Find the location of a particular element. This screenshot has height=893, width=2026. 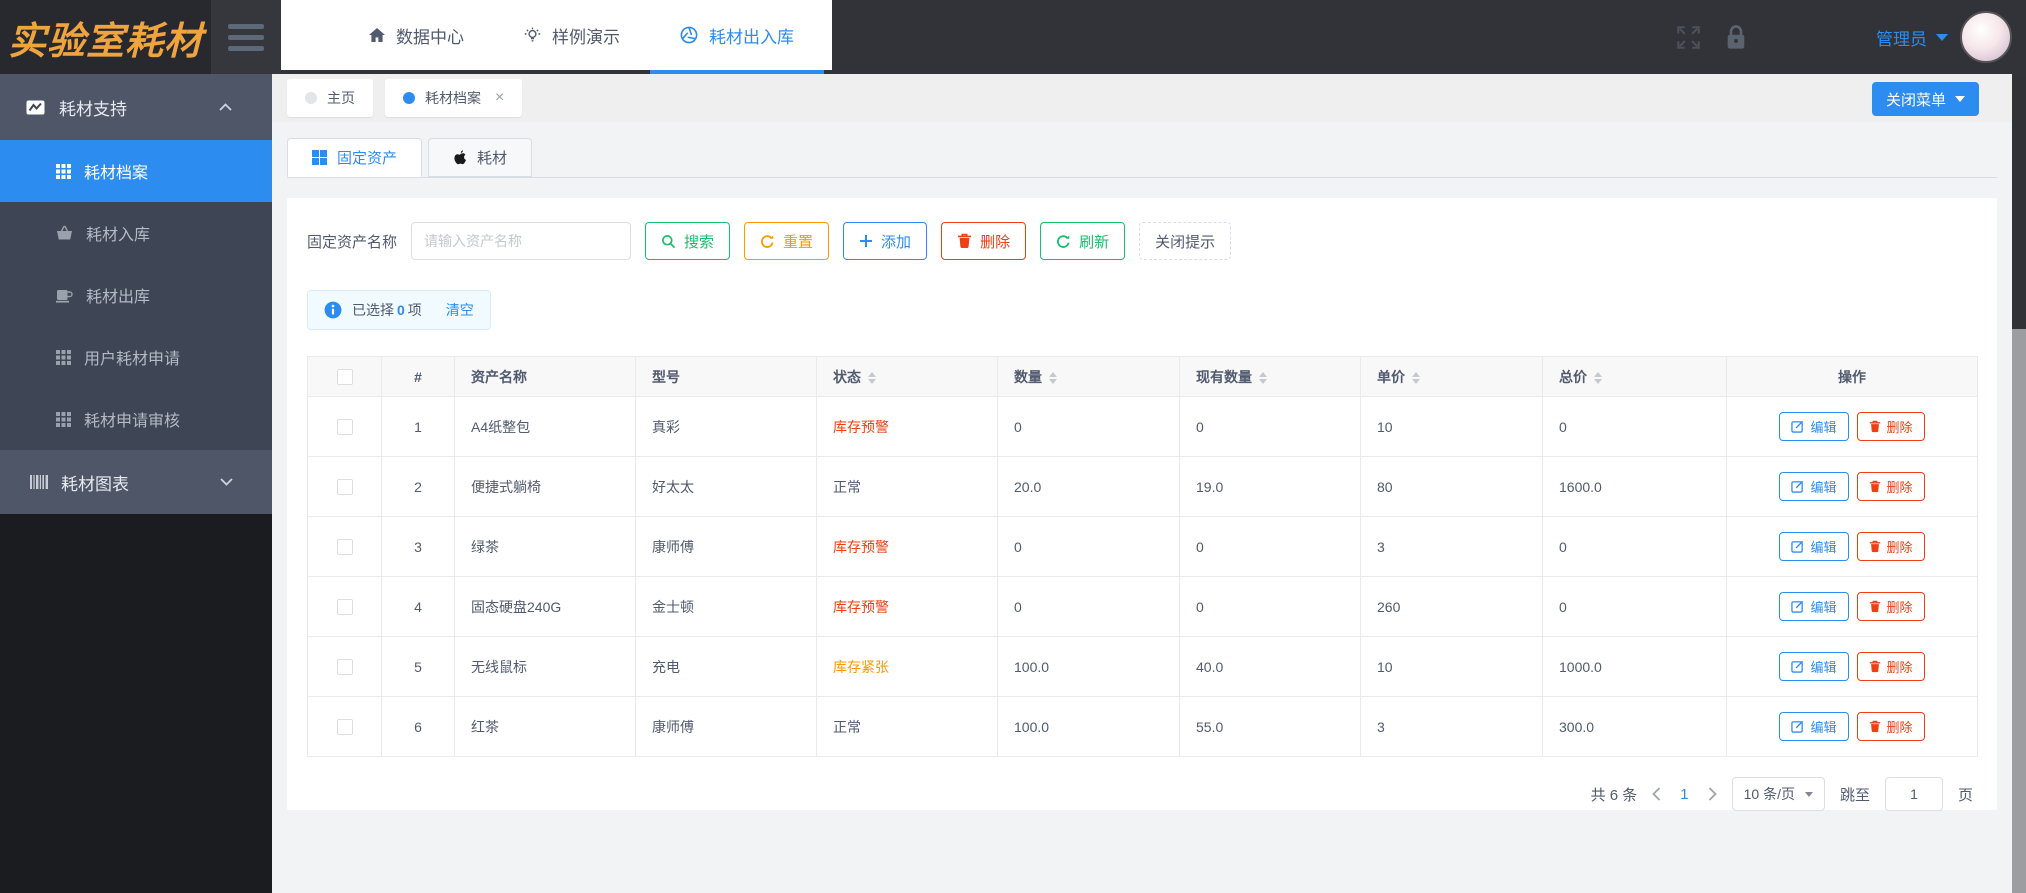

app-logo: 实验室耗材 is located at coordinates (105, 37).